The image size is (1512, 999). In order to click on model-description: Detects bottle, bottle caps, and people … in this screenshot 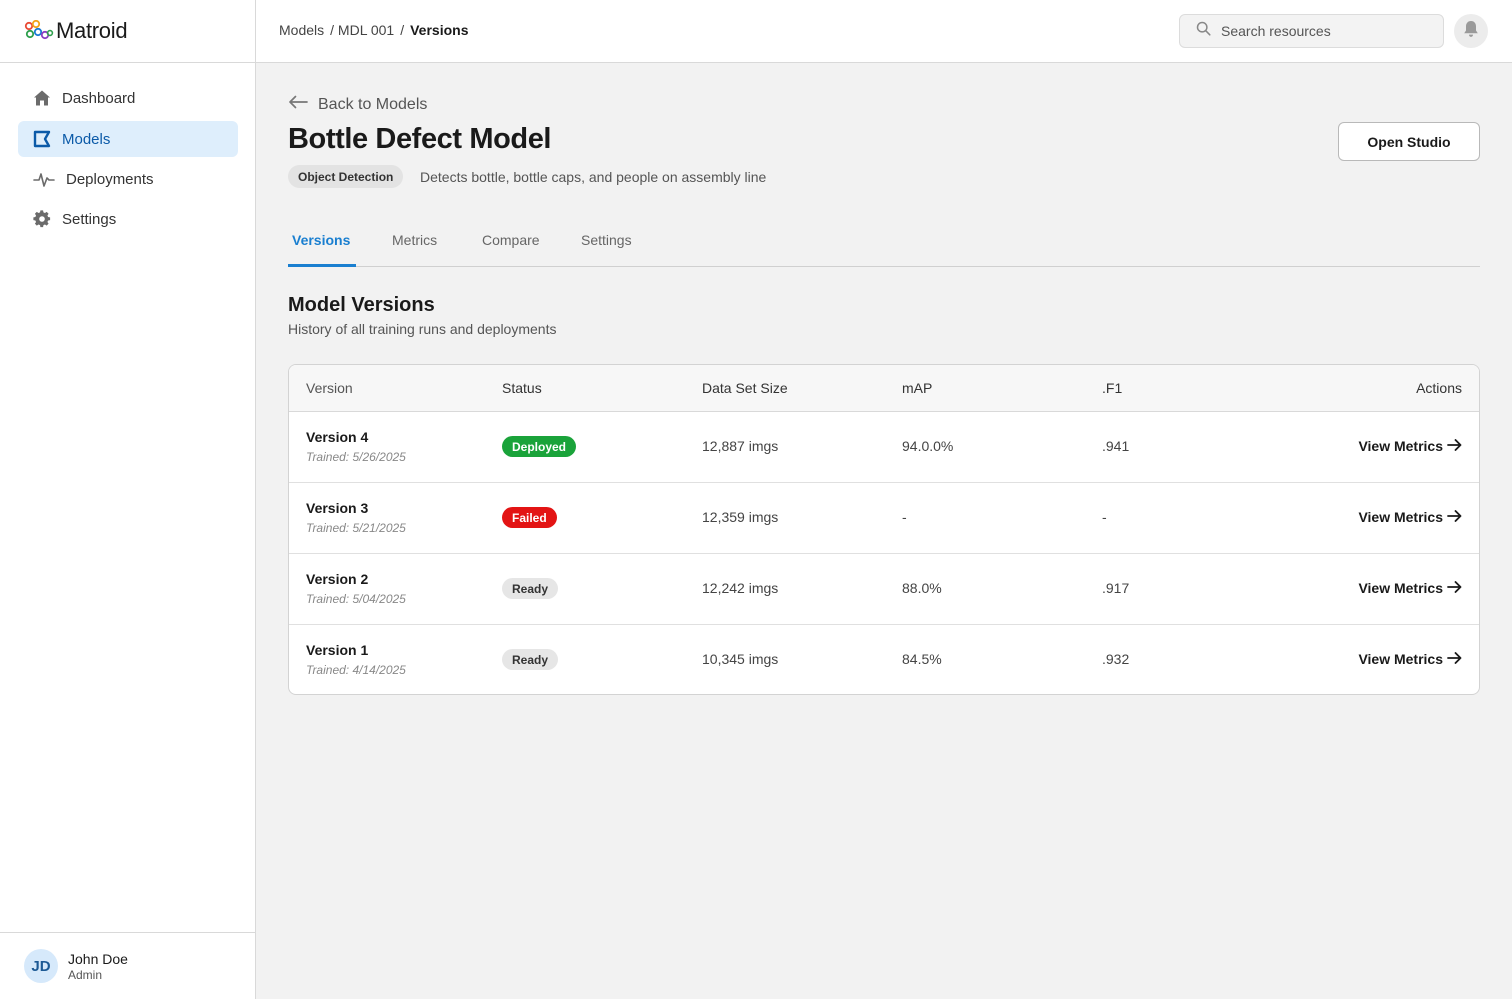, I will do `click(593, 177)`.